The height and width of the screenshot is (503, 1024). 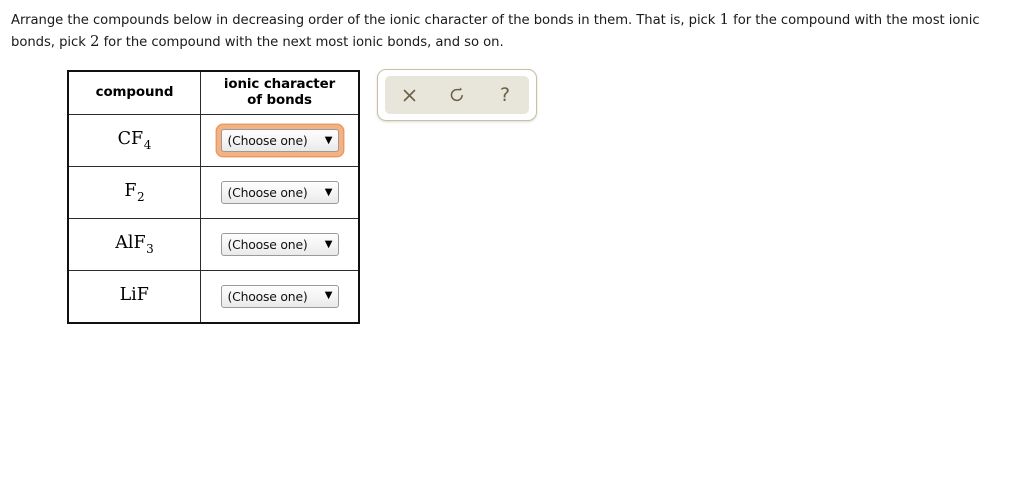 I want to click on ionic-character-select-cf4: (Choose one) ▼, so click(x=279, y=140).